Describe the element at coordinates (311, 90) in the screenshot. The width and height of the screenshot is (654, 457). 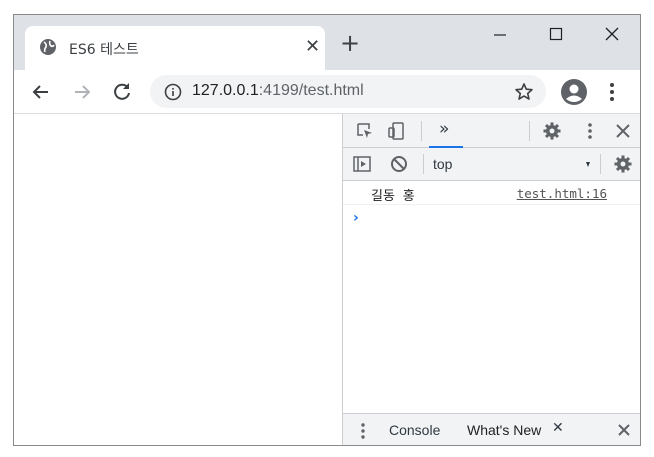
I see `url-path: :4199/test.html` at that location.